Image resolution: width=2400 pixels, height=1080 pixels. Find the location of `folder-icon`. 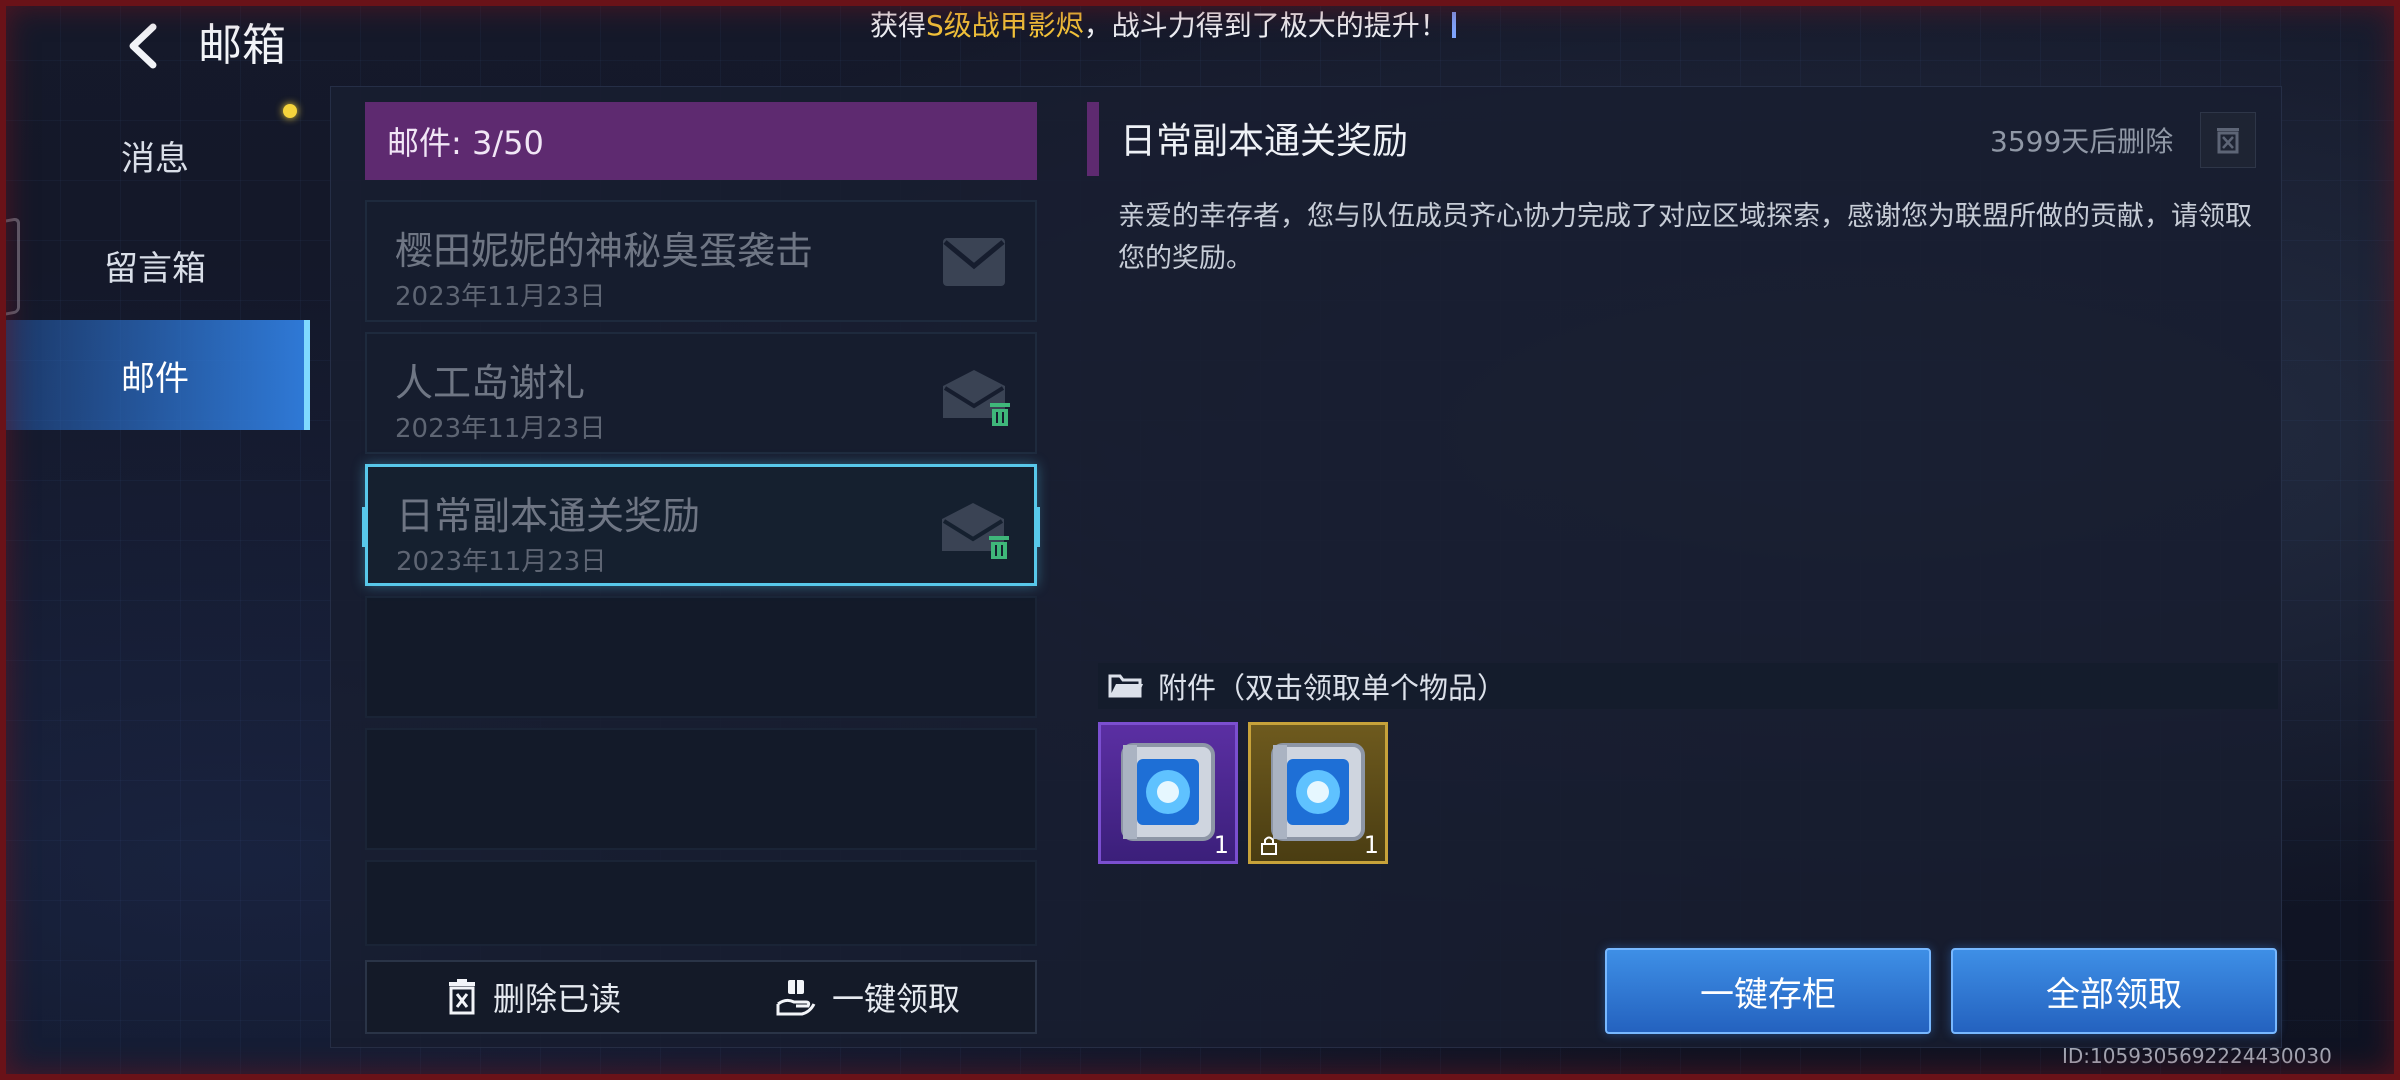

folder-icon is located at coordinates (1125, 686).